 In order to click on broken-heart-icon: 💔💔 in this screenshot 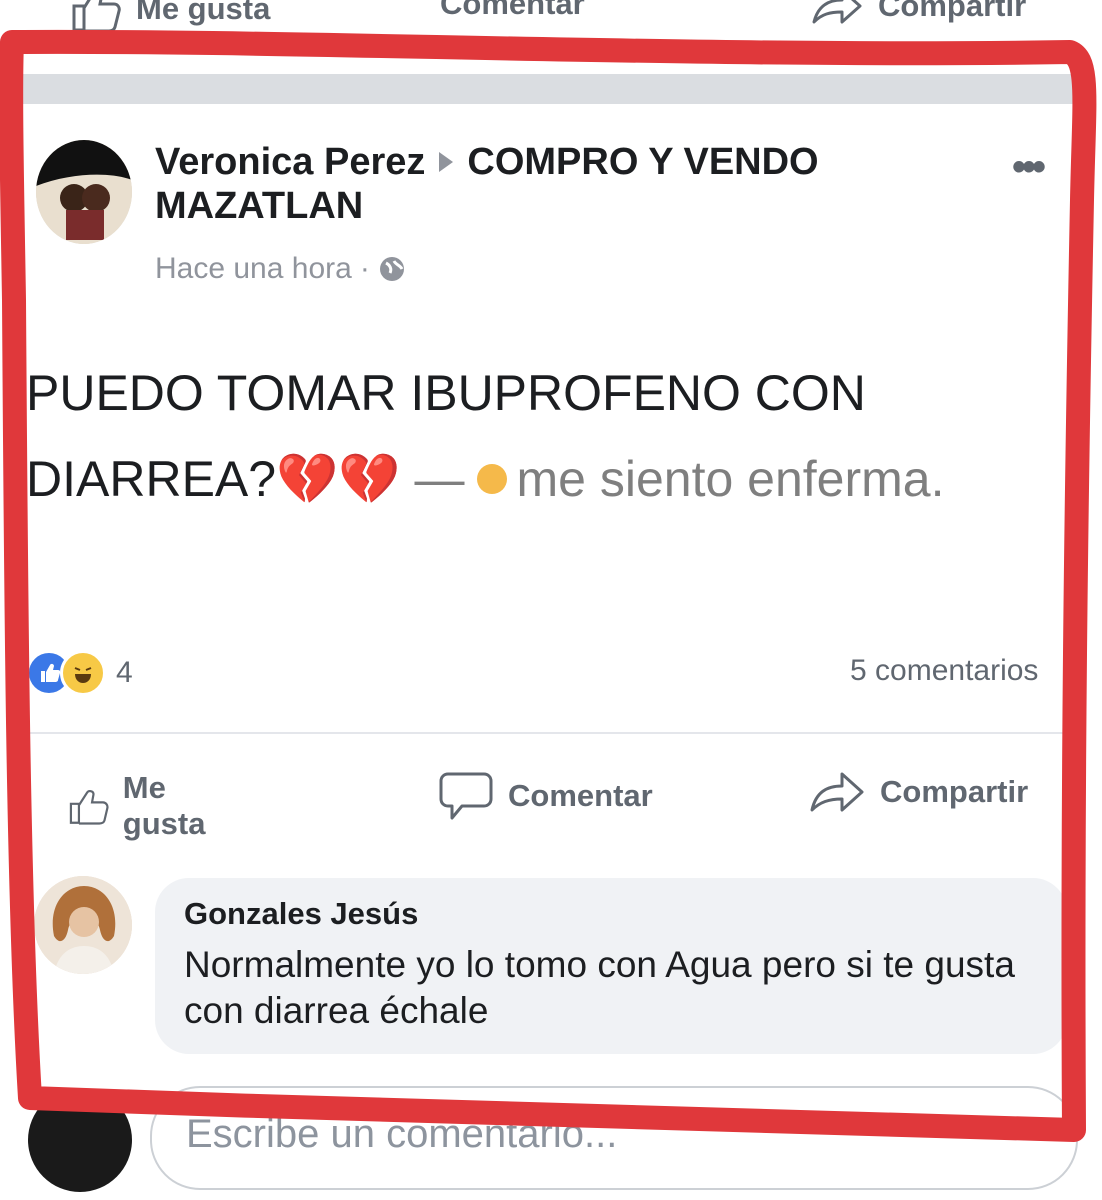, I will do `click(338, 479)`.